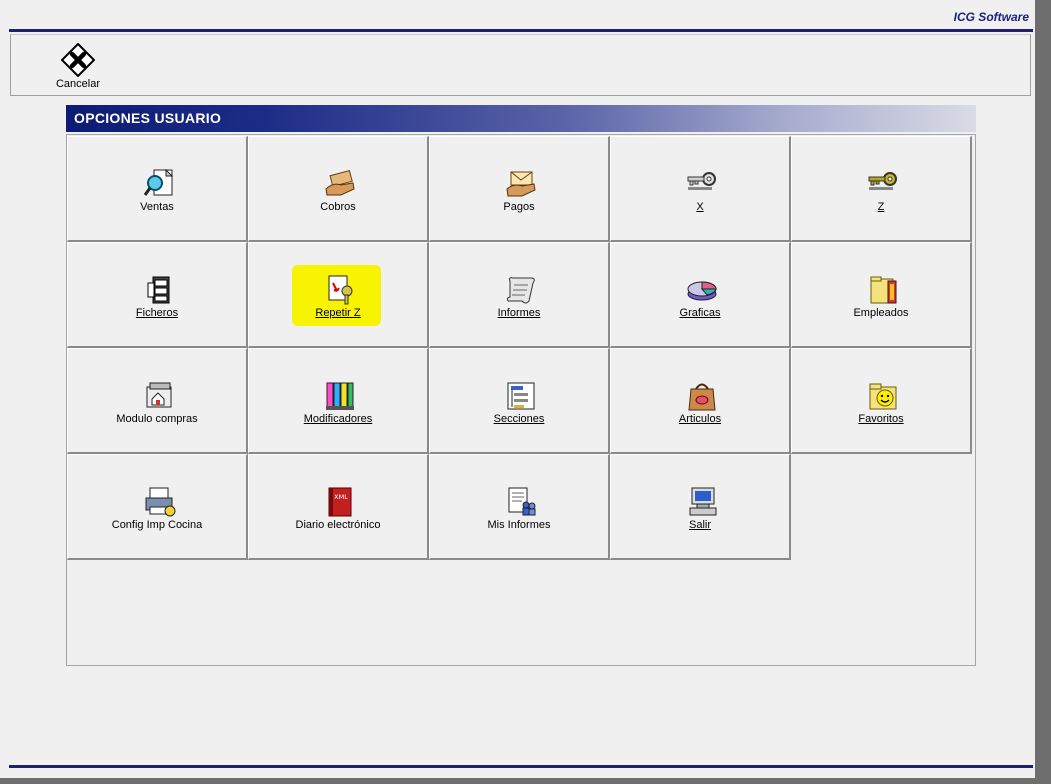 The image size is (1051, 784). What do you see at coordinates (702, 290) in the screenshot?
I see `pie-chart-icon` at bounding box center [702, 290].